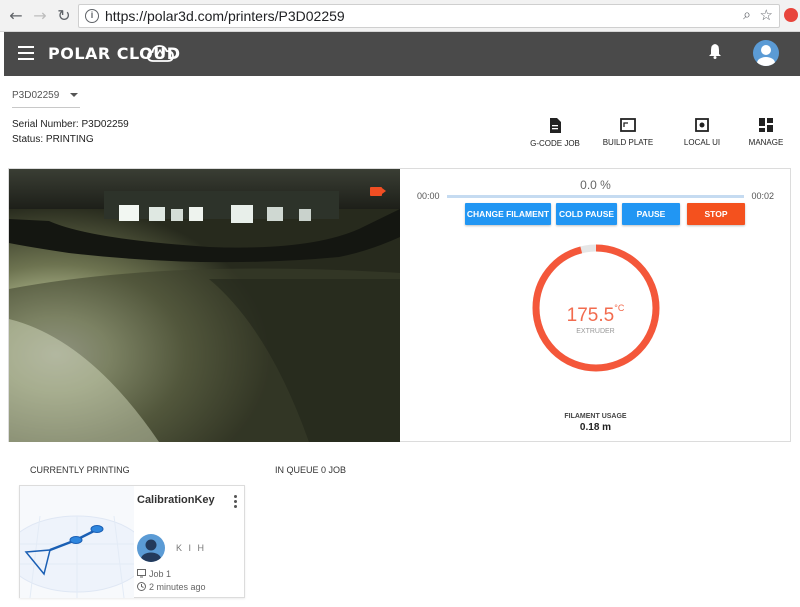 This screenshot has height=607, width=800. I want to click on elapsed-time: 00:00, so click(428, 196).